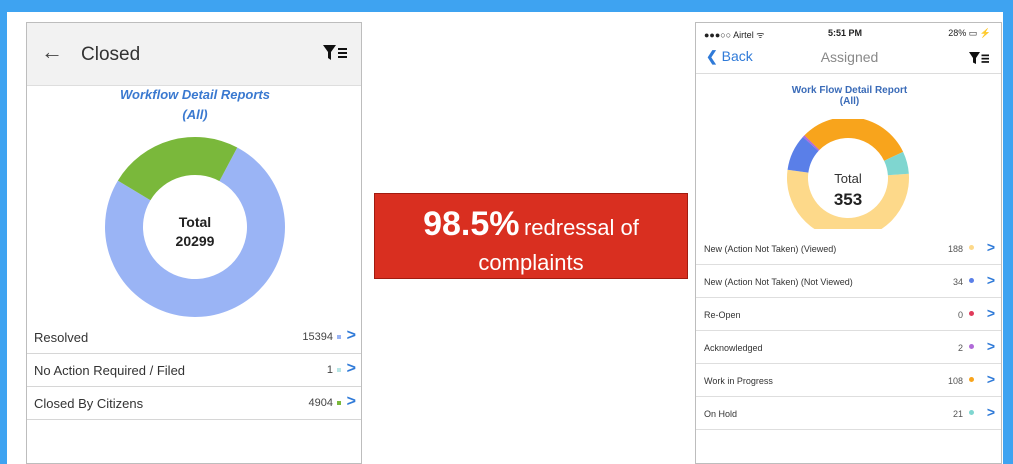  What do you see at coordinates (770, 249) in the screenshot?
I see `list-item-label: New (Action Not Taken) (Viewed)` at bounding box center [770, 249].